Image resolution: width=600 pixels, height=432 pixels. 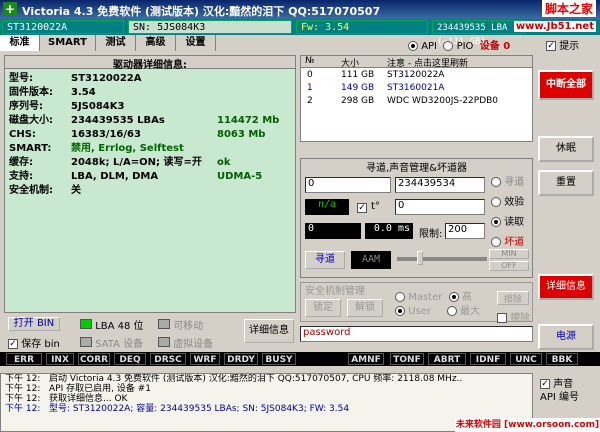 What do you see at coordinates (348, 185) in the screenshot?
I see `start-lba-input: 0` at bounding box center [348, 185].